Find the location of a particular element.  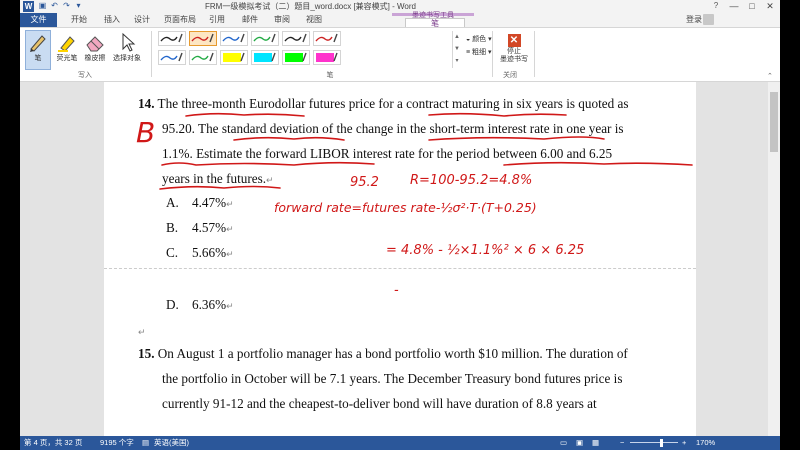

option-label: C. is located at coordinates (172, 252).